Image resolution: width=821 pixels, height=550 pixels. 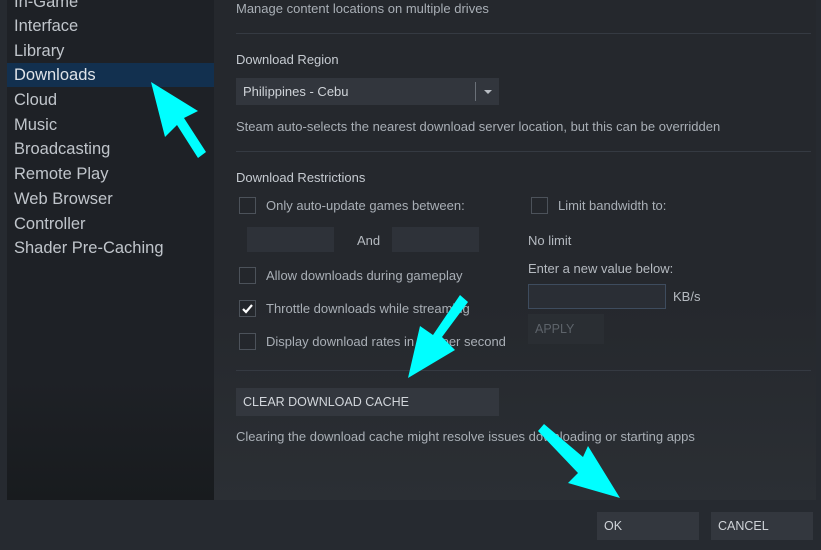 I want to click on download-restrictions-heading: Download Restrictions, so click(x=301, y=177).